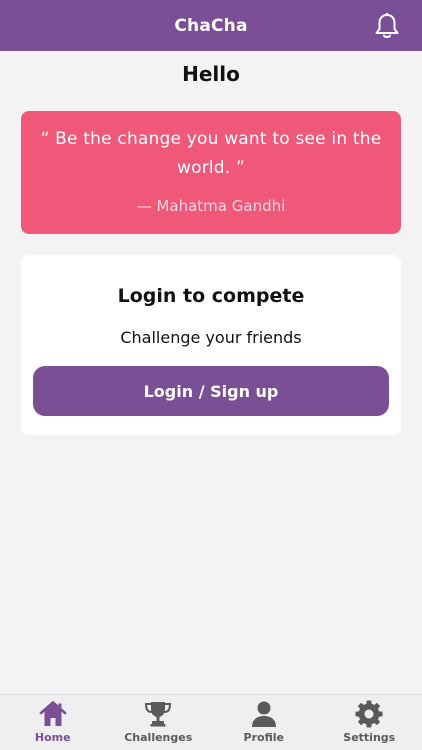 The width and height of the screenshot is (422, 750). What do you see at coordinates (211, 391) in the screenshot?
I see `login-signup-button: Login / Sign up` at bounding box center [211, 391].